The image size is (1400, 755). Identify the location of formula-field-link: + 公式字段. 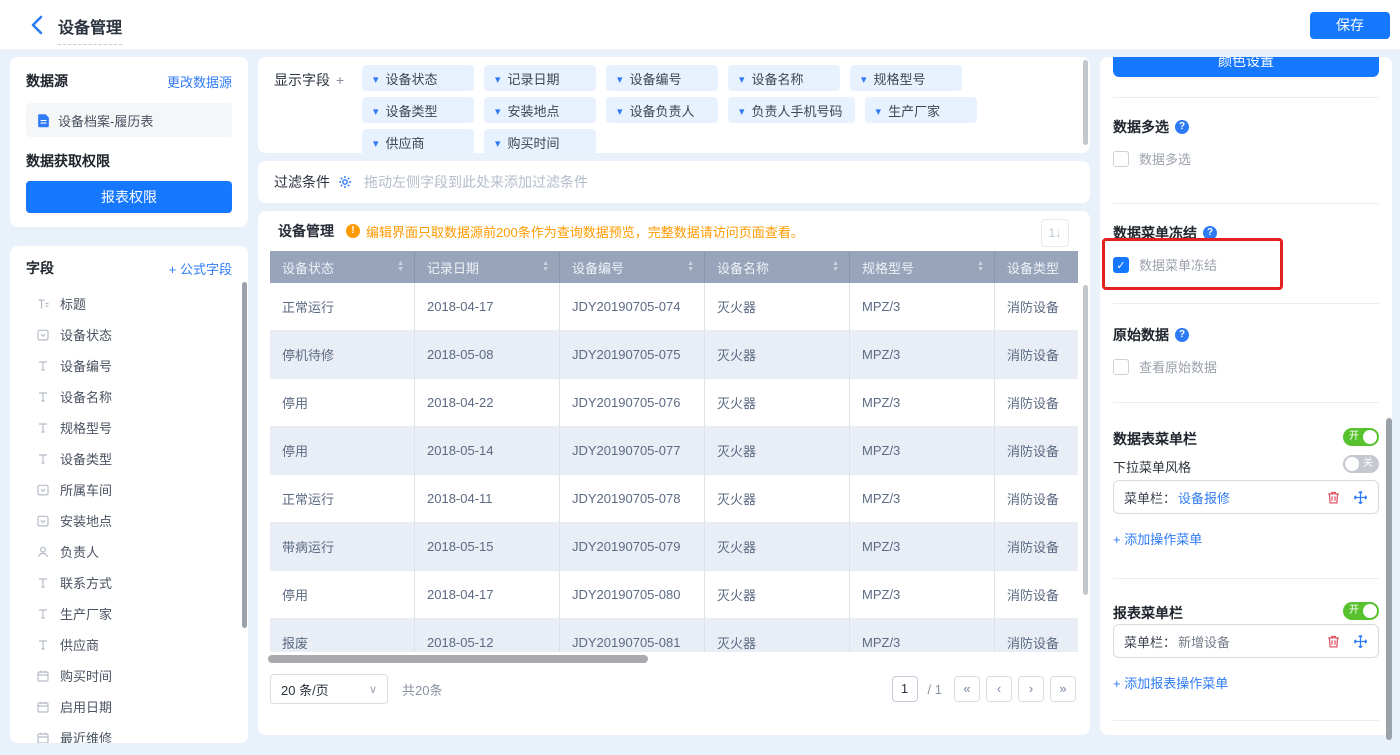
(200, 268).